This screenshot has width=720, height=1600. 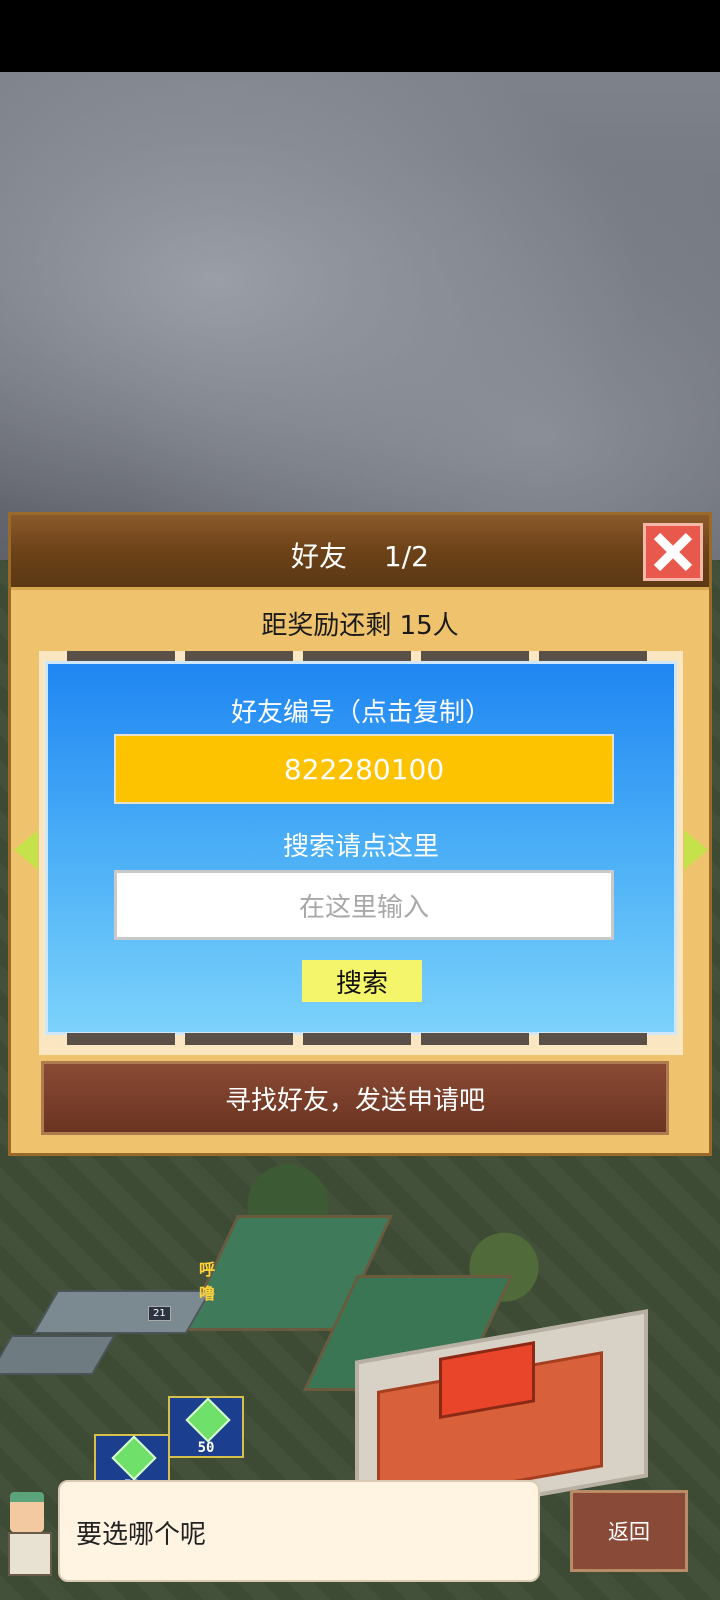 I want to click on building-level-tag: 21, so click(x=159, y=1313).